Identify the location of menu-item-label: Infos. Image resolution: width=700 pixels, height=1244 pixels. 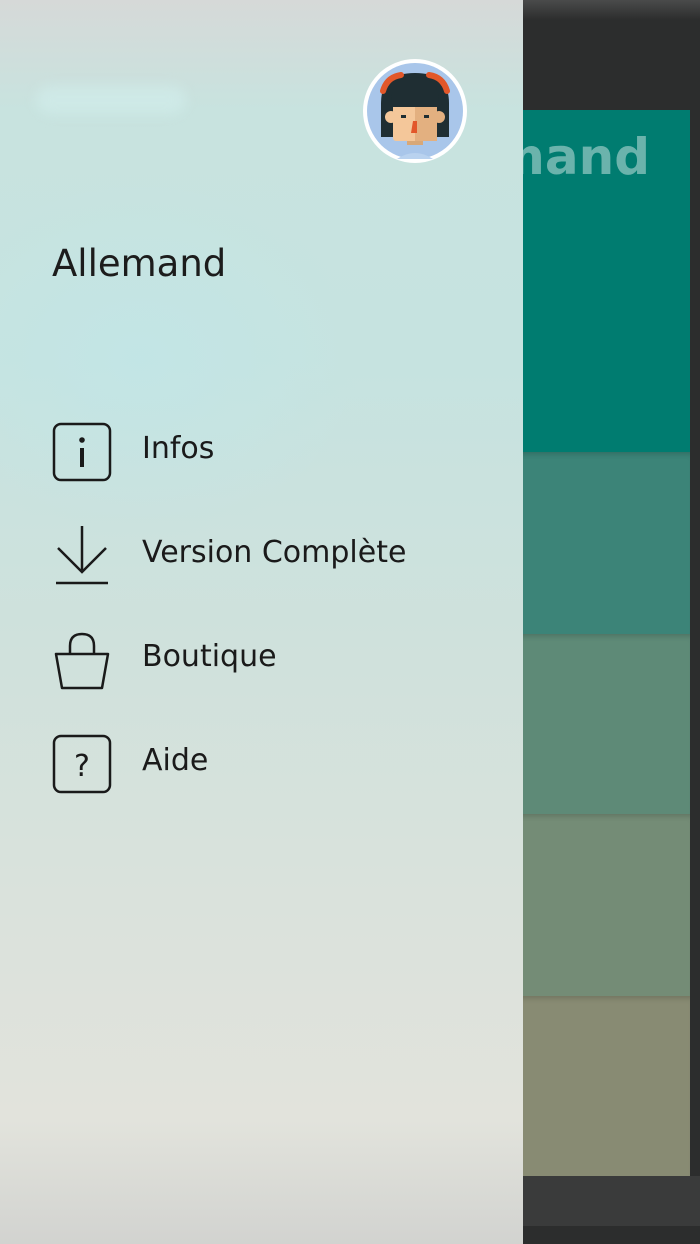
(178, 448).